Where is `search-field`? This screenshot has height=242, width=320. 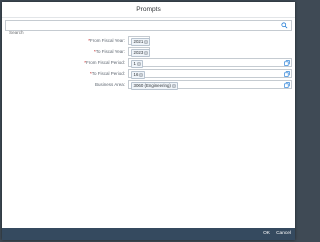 search-field is located at coordinates (148, 28).